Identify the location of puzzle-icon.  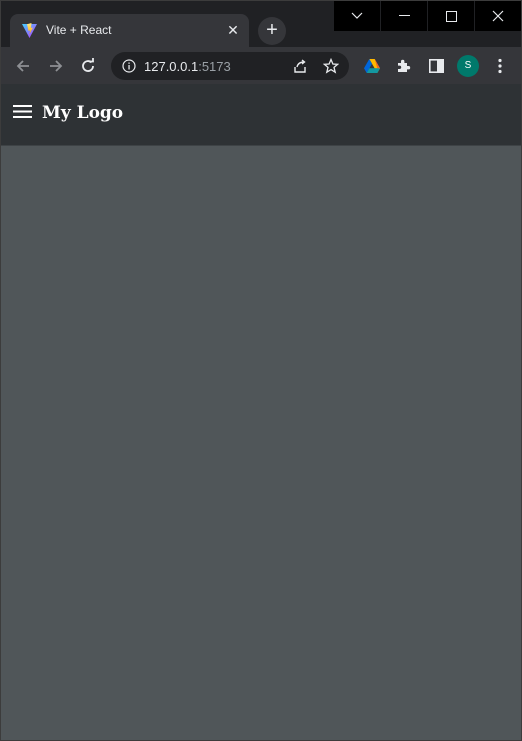
(404, 66).